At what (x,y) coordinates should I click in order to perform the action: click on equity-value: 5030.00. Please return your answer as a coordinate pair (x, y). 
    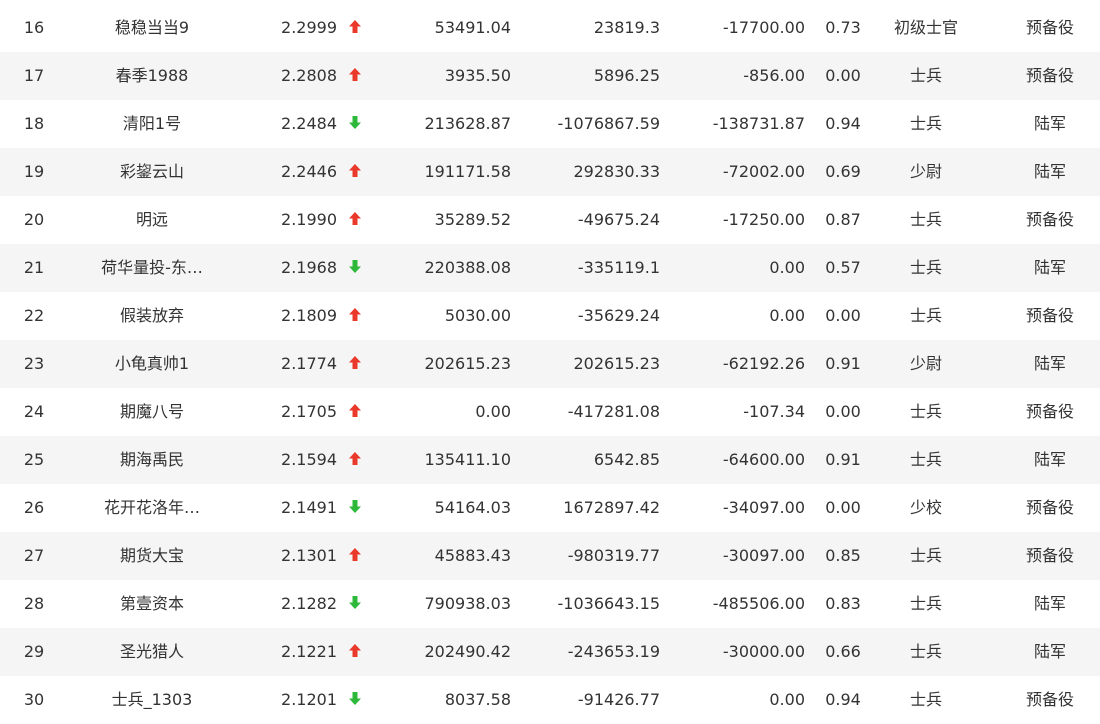
    Looking at the image, I should click on (477, 315).